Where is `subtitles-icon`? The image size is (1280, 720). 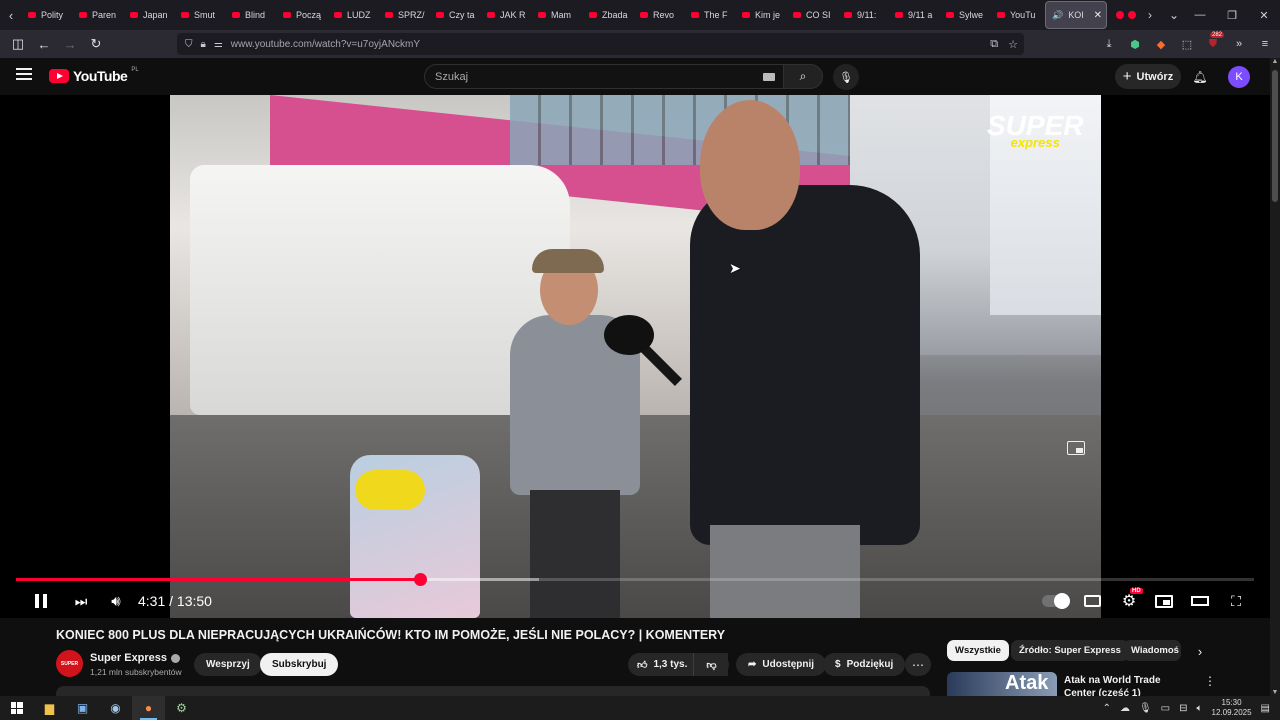 subtitles-icon is located at coordinates (1092, 601).